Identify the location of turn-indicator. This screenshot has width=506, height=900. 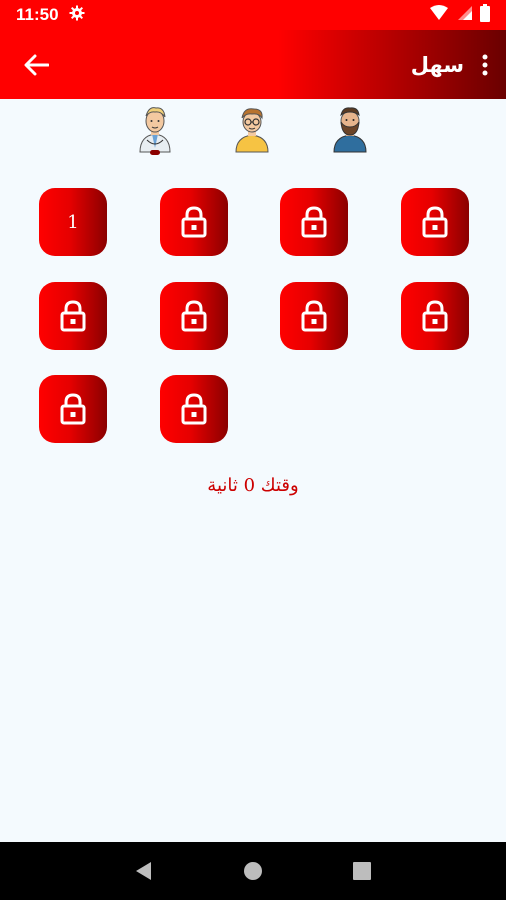
(155, 152).